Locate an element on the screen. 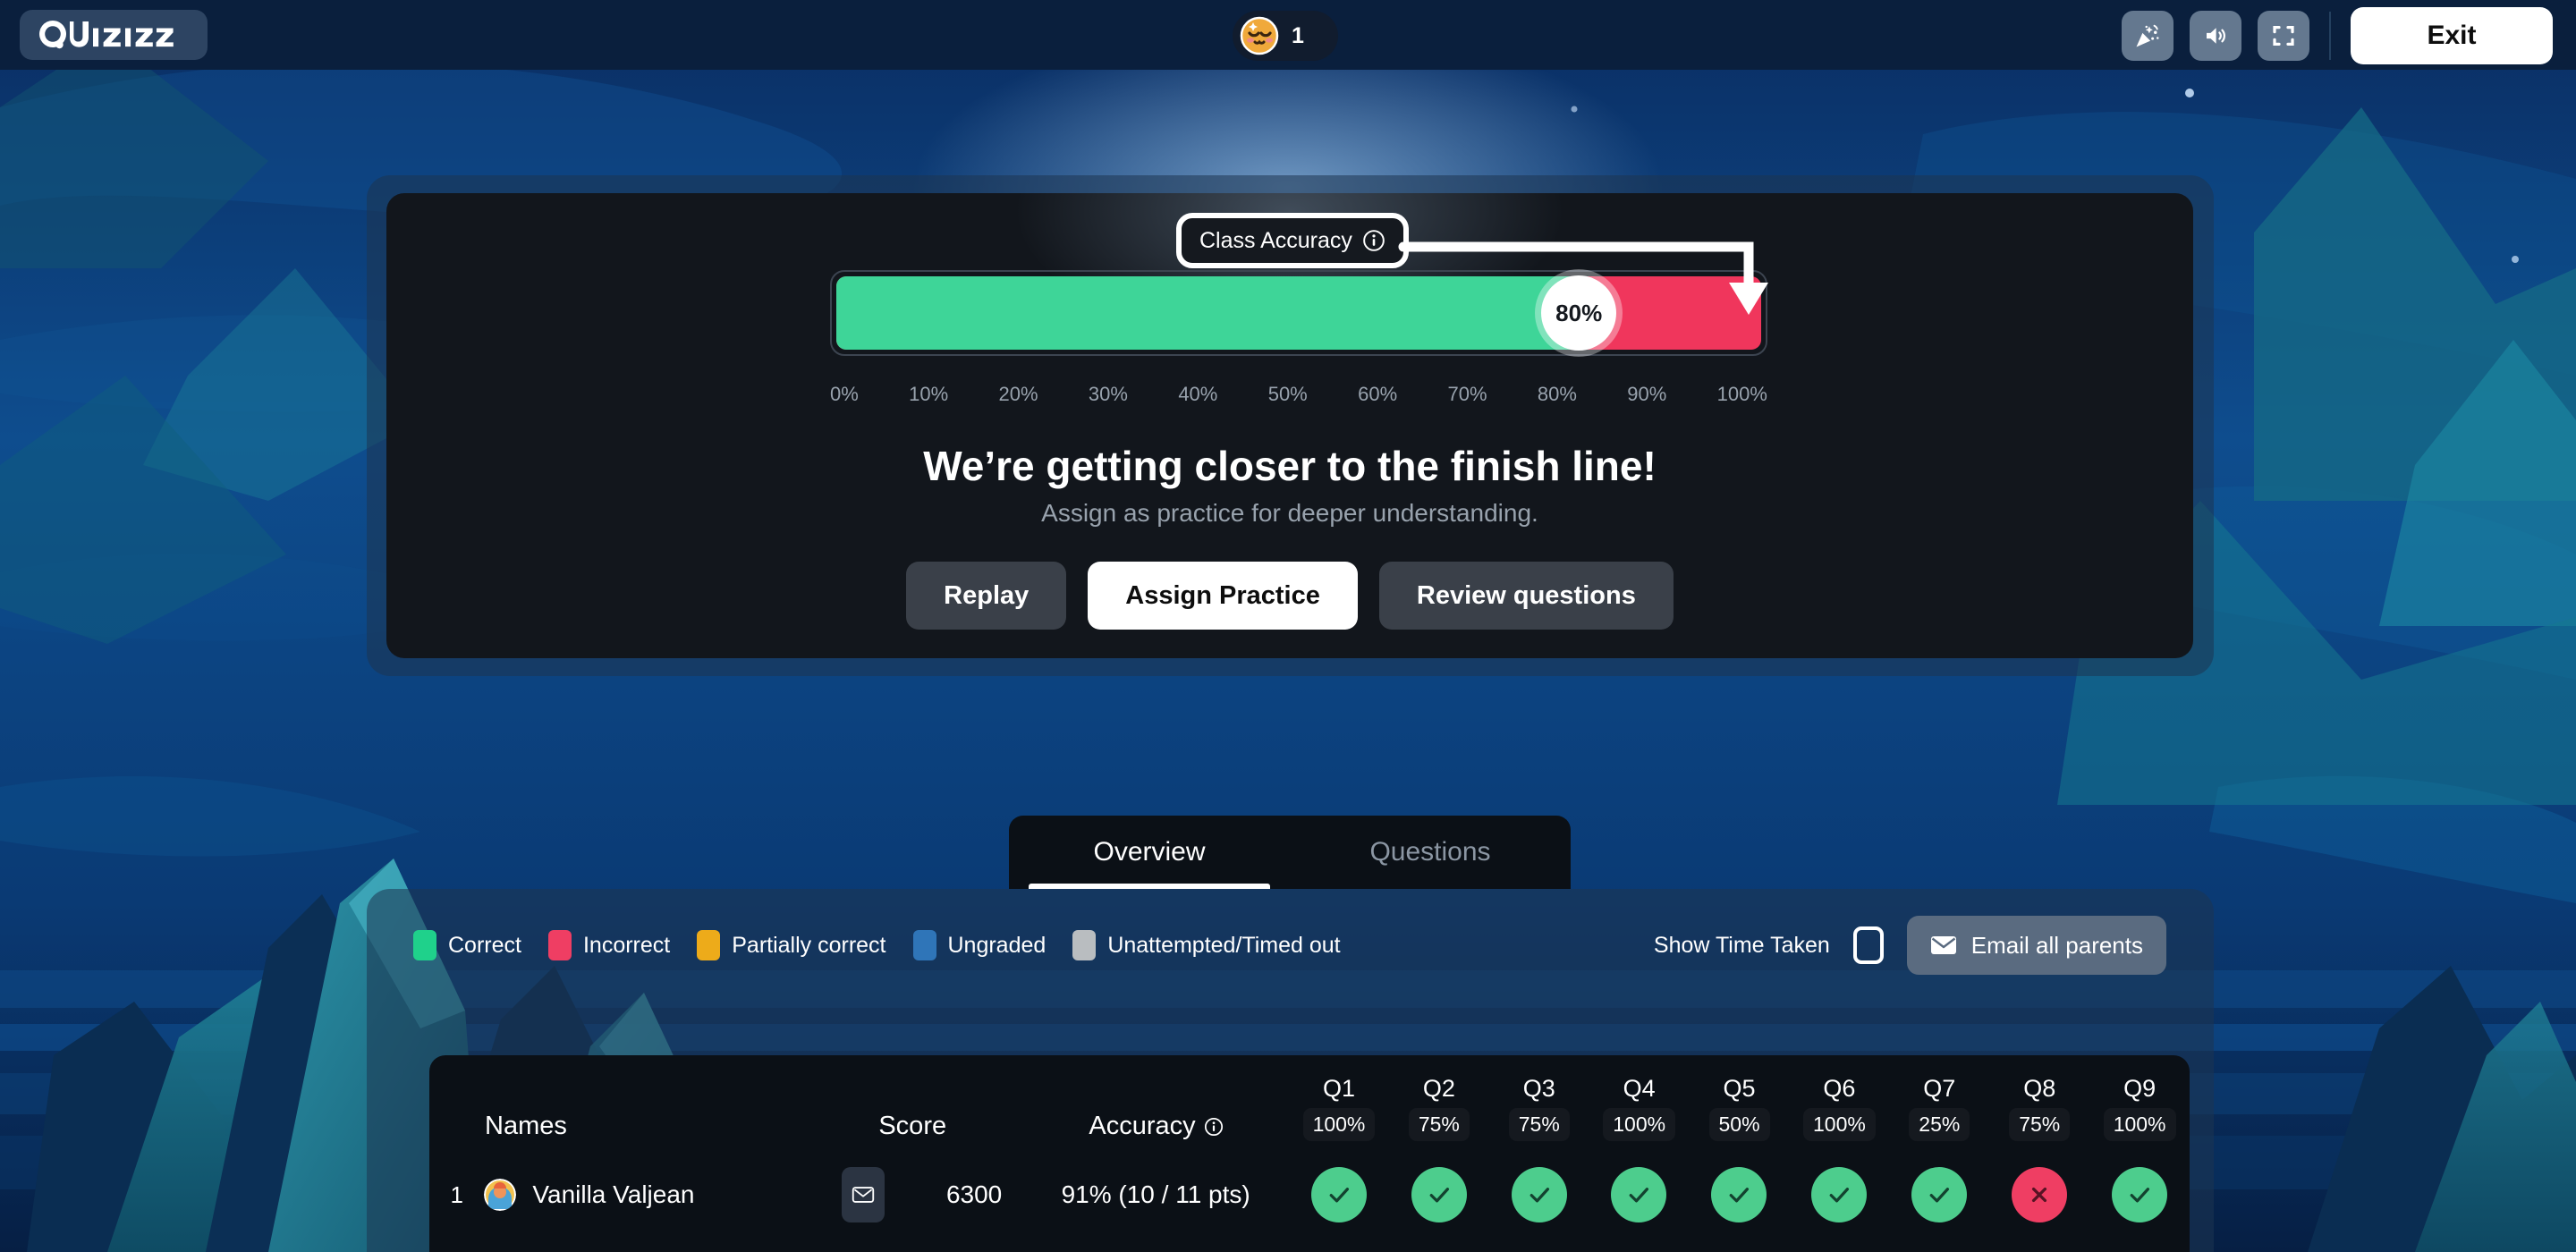 The height and width of the screenshot is (1252, 2576). accuracy-axis-ticks: 0% 10% 20% 30% 40% 50% 60% 70% 80% 90% 100% is located at coordinates (1298, 394).